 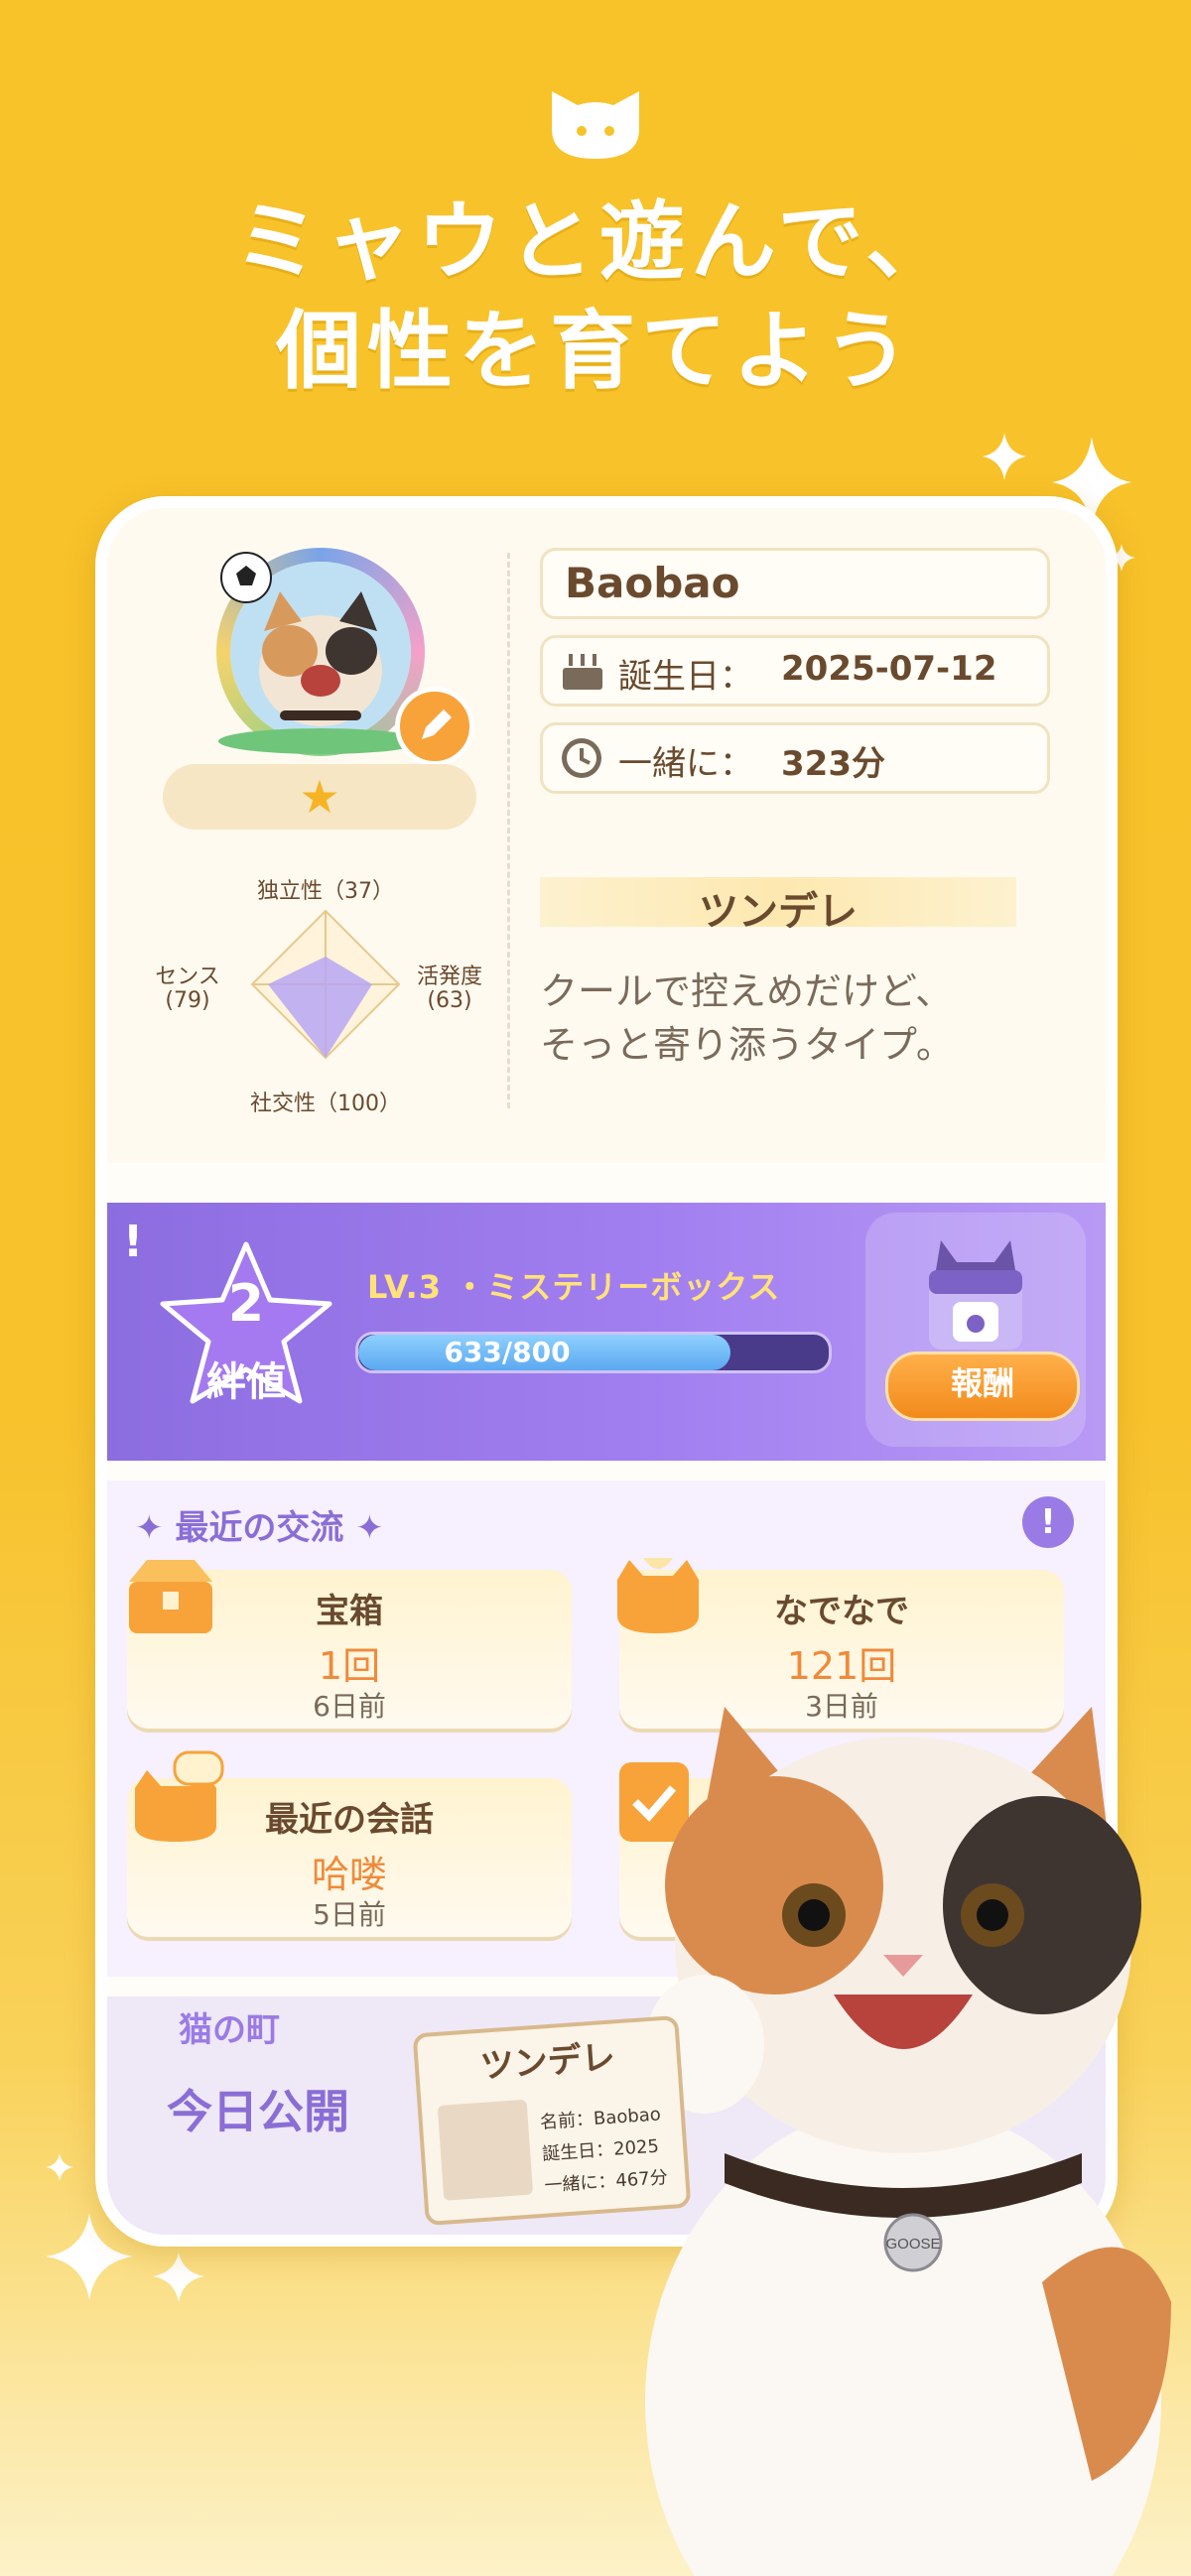 I want to click on pencil-icon, so click(x=437, y=724).